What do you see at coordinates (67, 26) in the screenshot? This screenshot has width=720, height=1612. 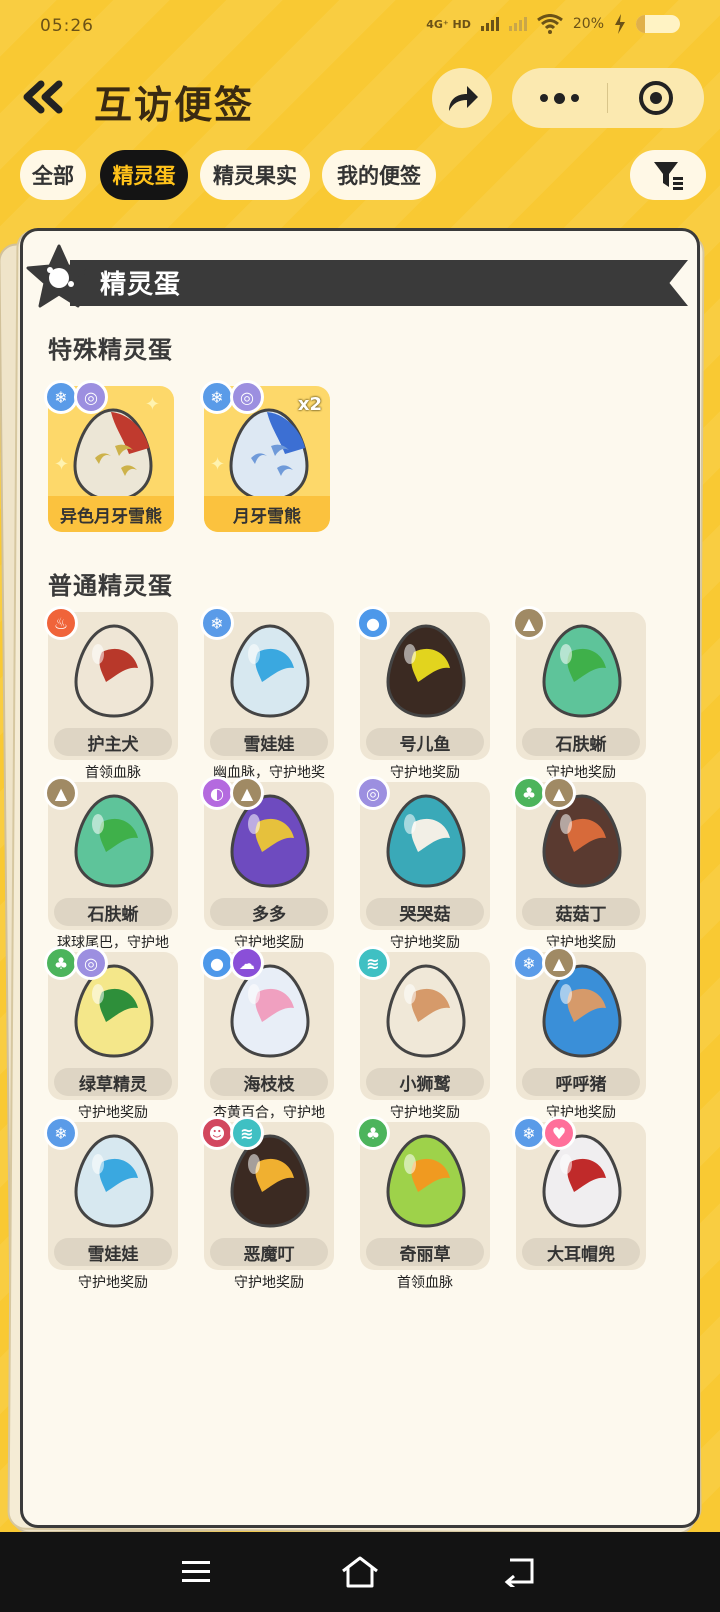 I see `status-time: 05:26` at bounding box center [67, 26].